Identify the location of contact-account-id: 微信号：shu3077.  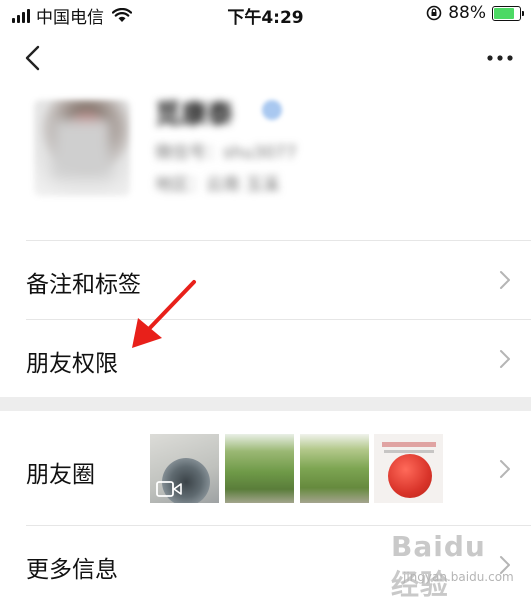
(226, 153).